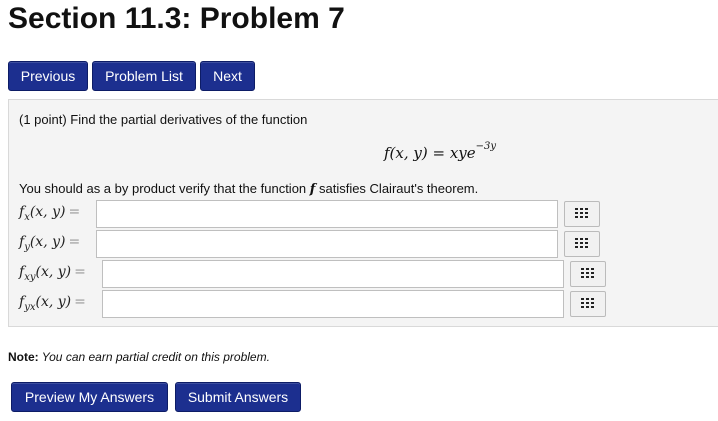 The image size is (718, 421). Describe the element at coordinates (333, 304) in the screenshot. I see `answer-input-fyx` at that location.